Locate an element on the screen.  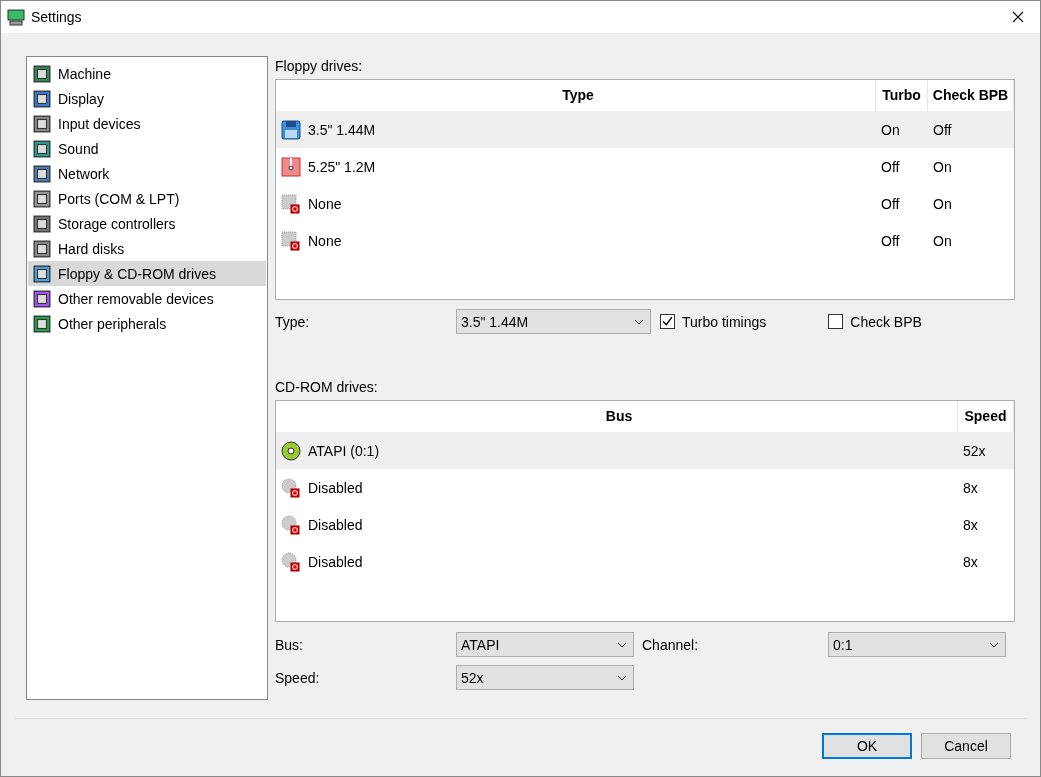
sidebar-item: Display is located at coordinates (147, 98).